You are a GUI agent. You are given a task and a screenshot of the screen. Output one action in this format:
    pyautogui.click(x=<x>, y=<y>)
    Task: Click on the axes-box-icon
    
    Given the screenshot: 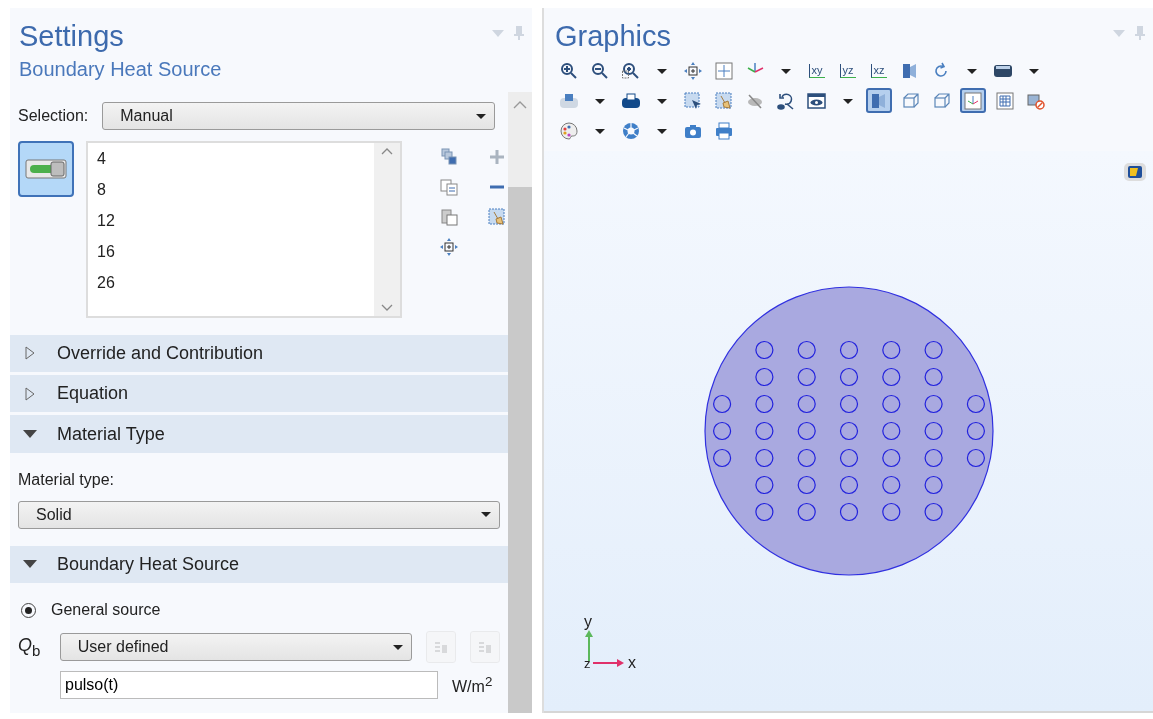 What is the action you would take?
    pyautogui.click(x=973, y=100)
    